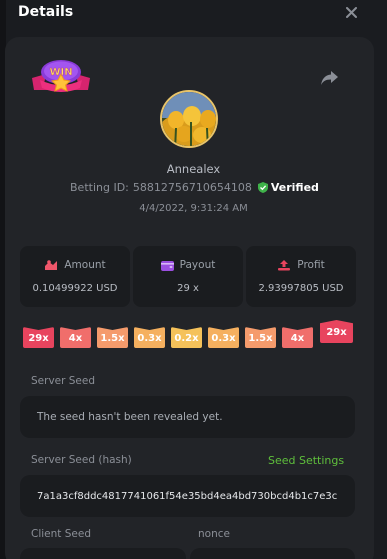 The width and height of the screenshot is (387, 559). I want to click on multiplier-slot: 0.2x, so click(186, 337).